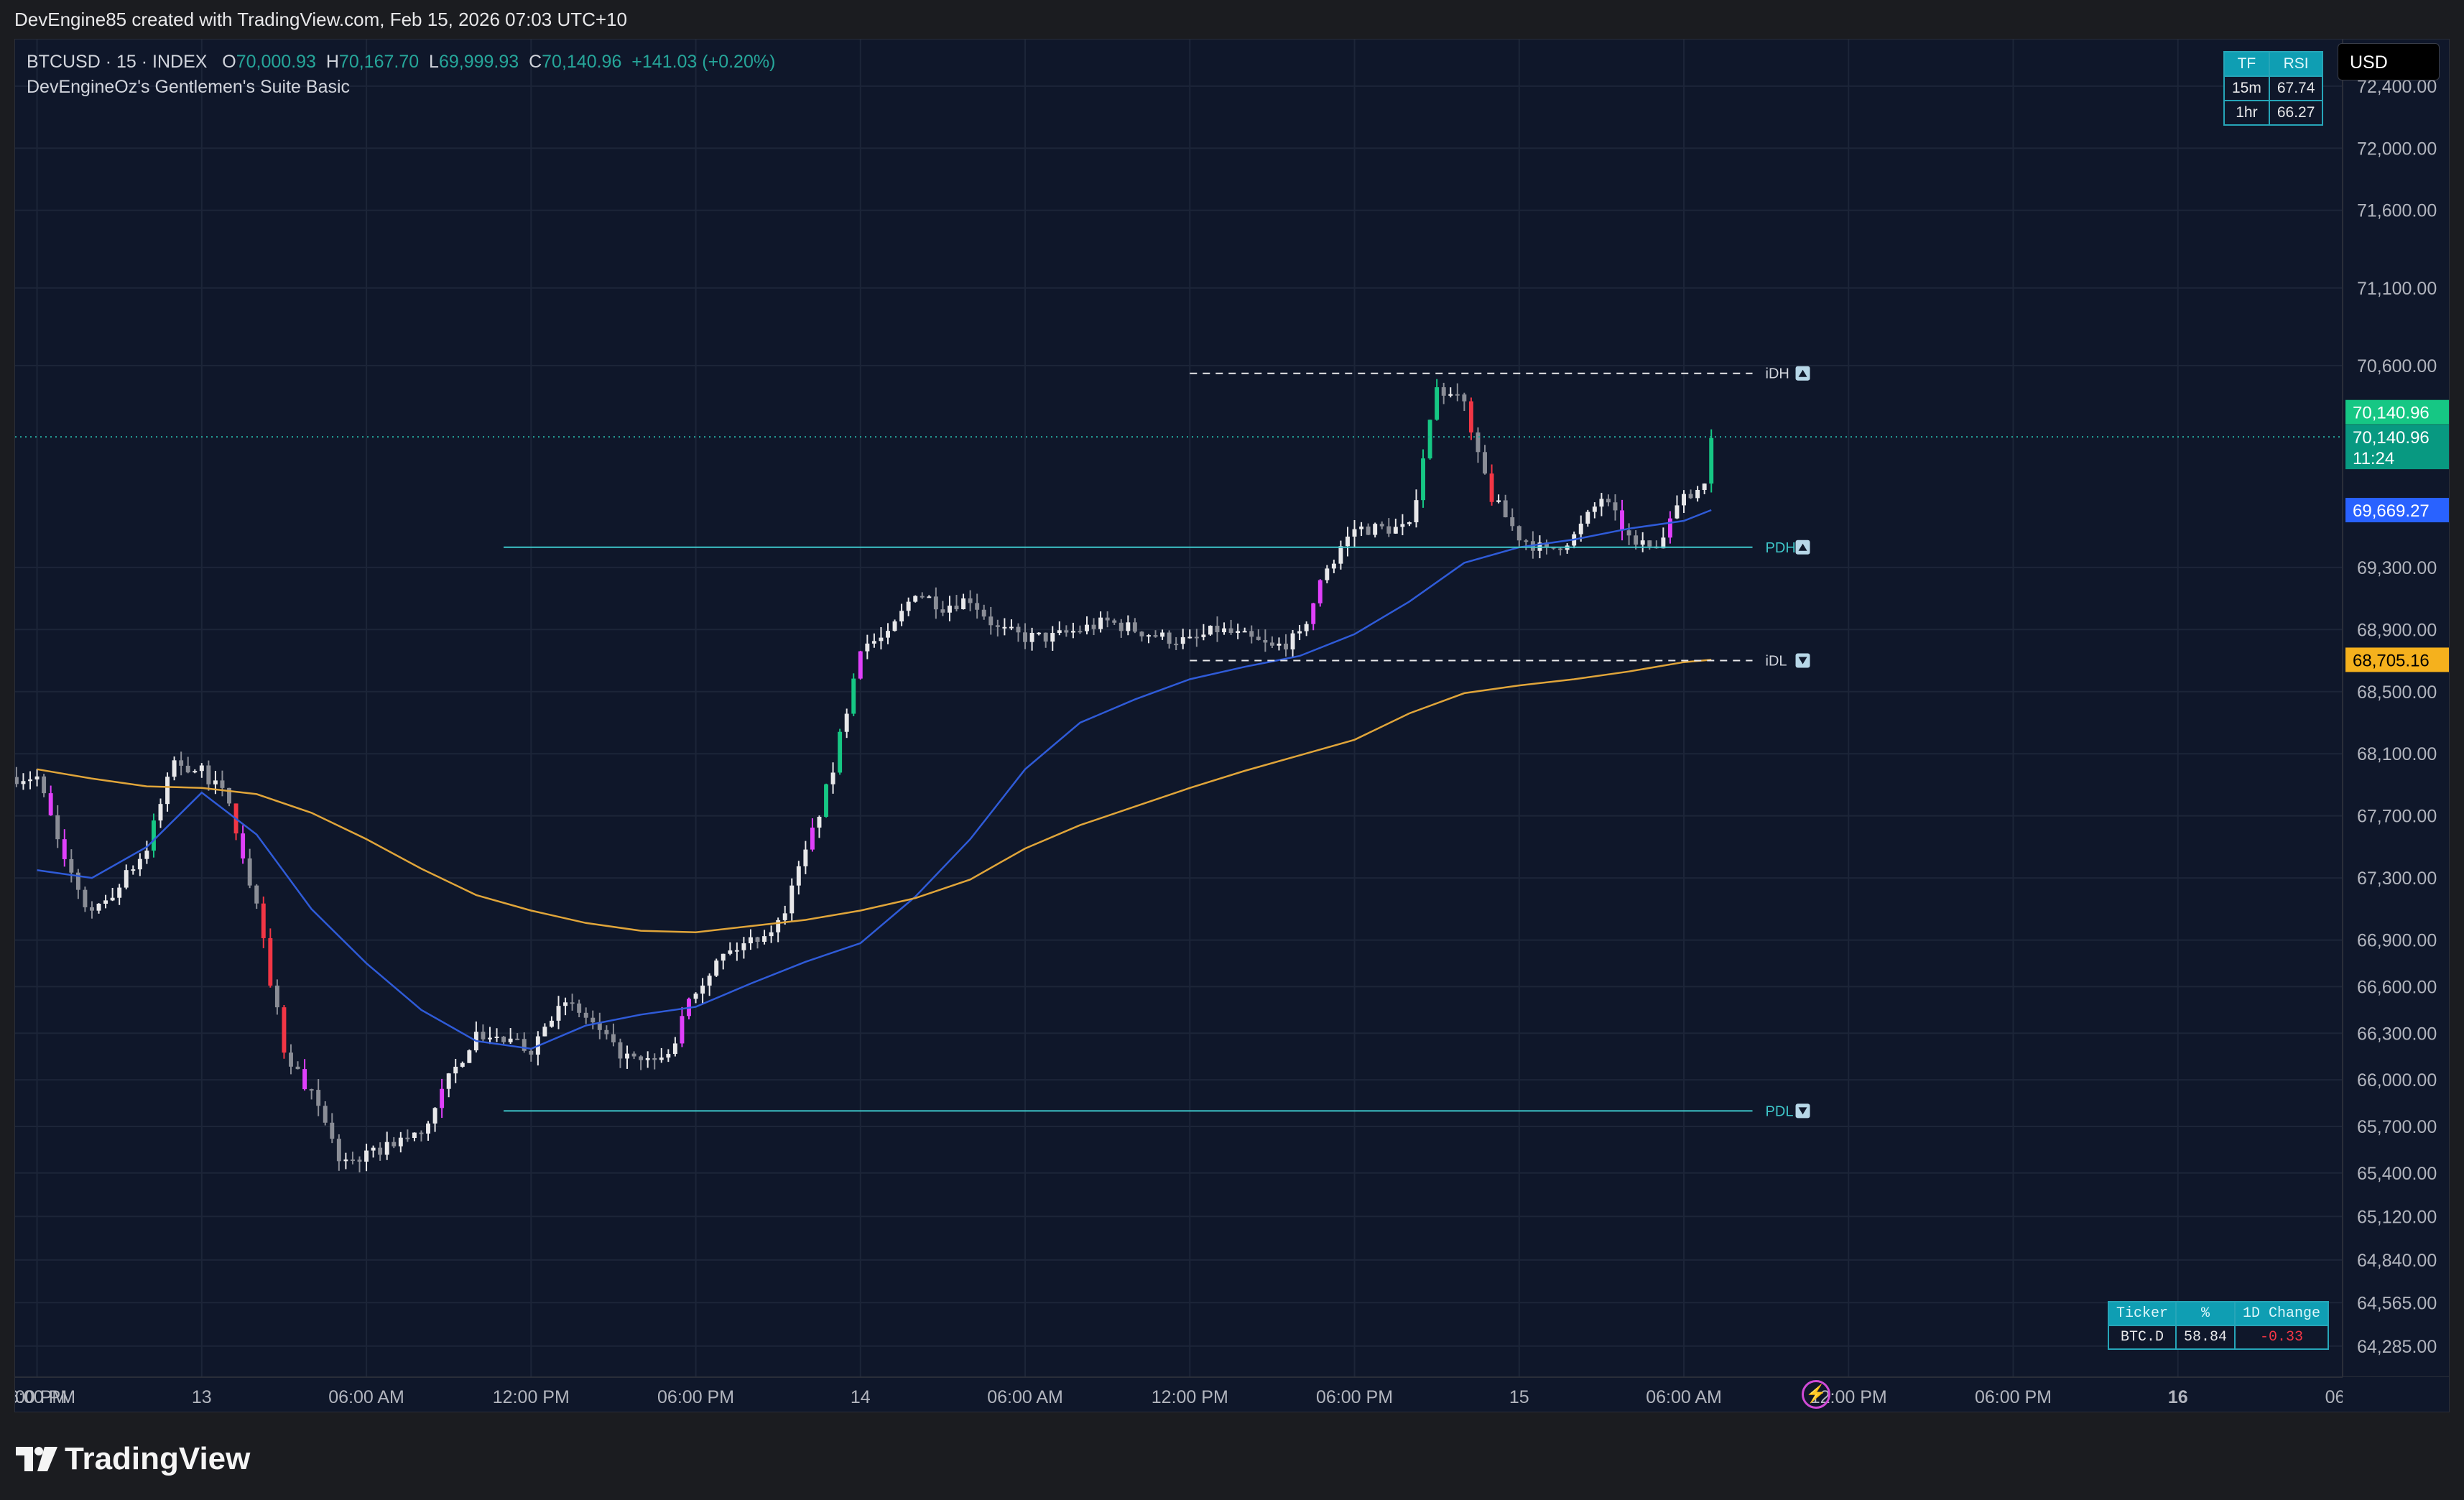  Describe the element at coordinates (2396, 1394) in the screenshot. I see `axis-corner` at that location.